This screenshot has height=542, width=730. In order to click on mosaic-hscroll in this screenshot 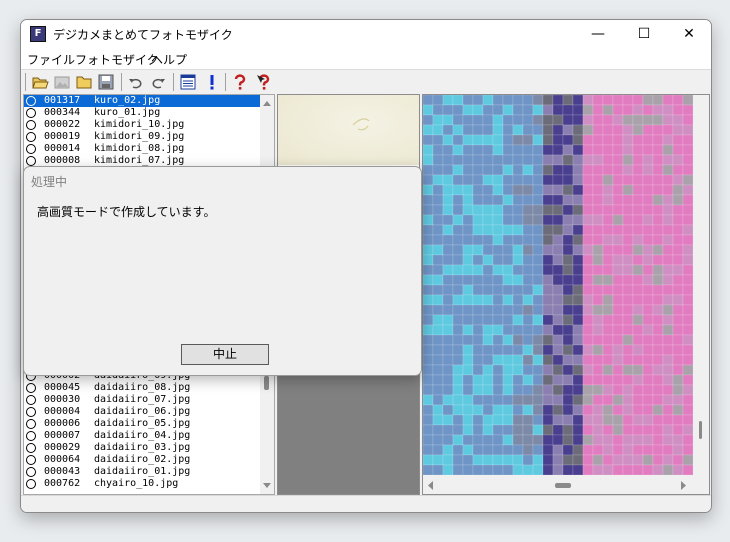, I will do `click(566, 485)`.